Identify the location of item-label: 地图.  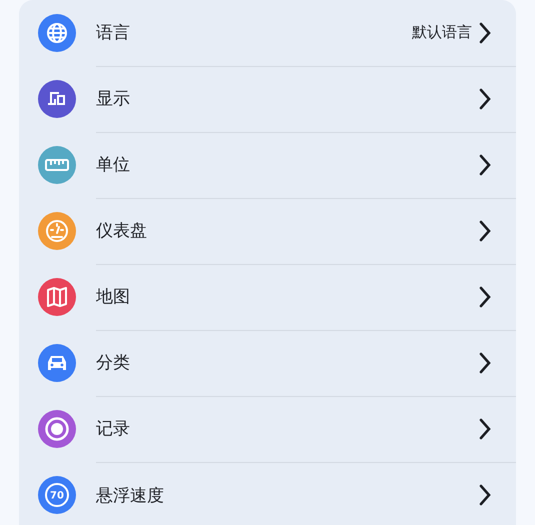
(113, 297).